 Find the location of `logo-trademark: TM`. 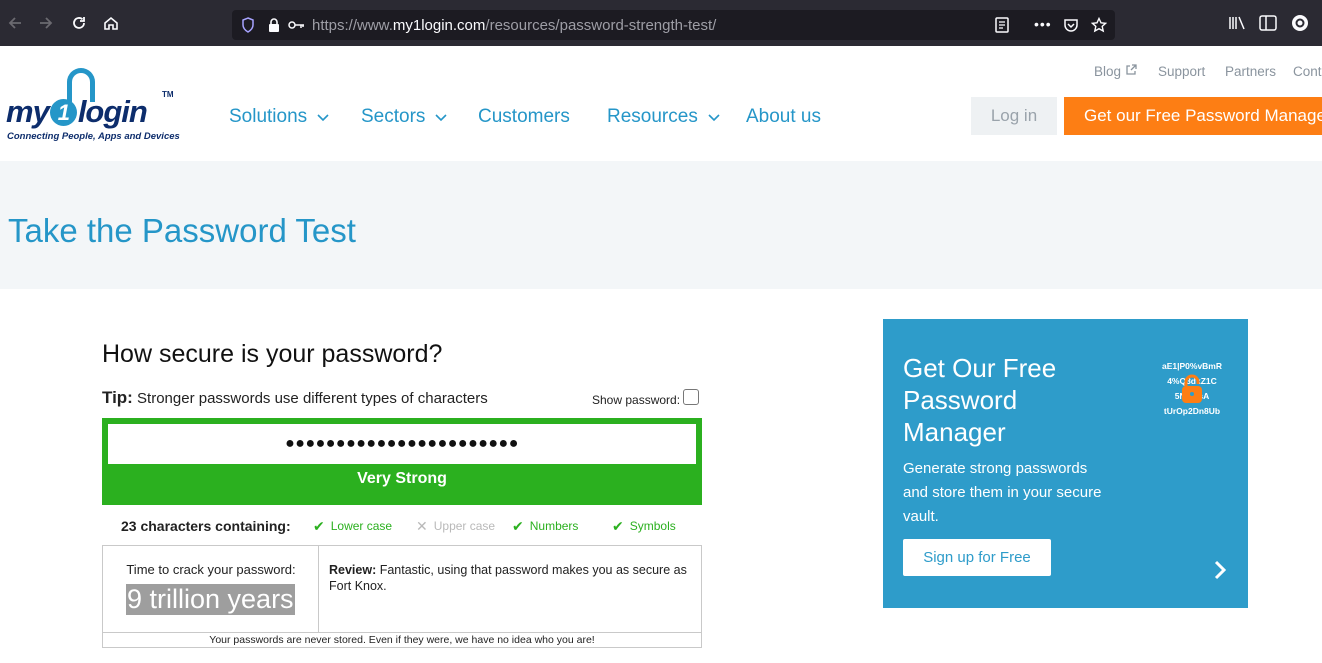

logo-trademark: TM is located at coordinates (168, 94).